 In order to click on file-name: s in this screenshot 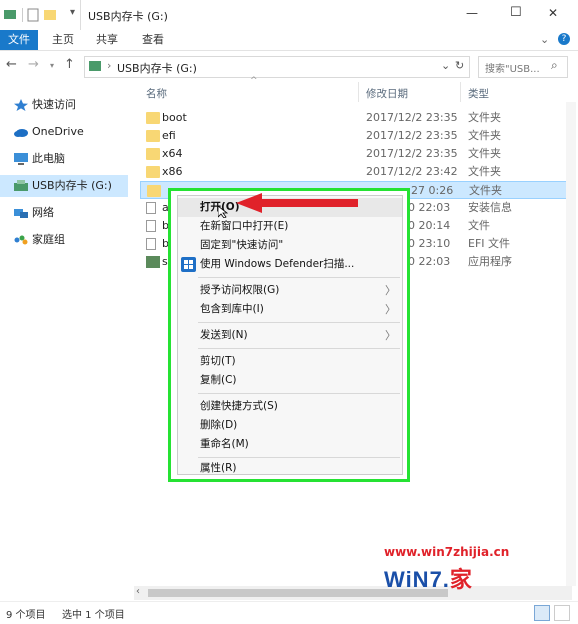, I will do `click(165, 261)`.